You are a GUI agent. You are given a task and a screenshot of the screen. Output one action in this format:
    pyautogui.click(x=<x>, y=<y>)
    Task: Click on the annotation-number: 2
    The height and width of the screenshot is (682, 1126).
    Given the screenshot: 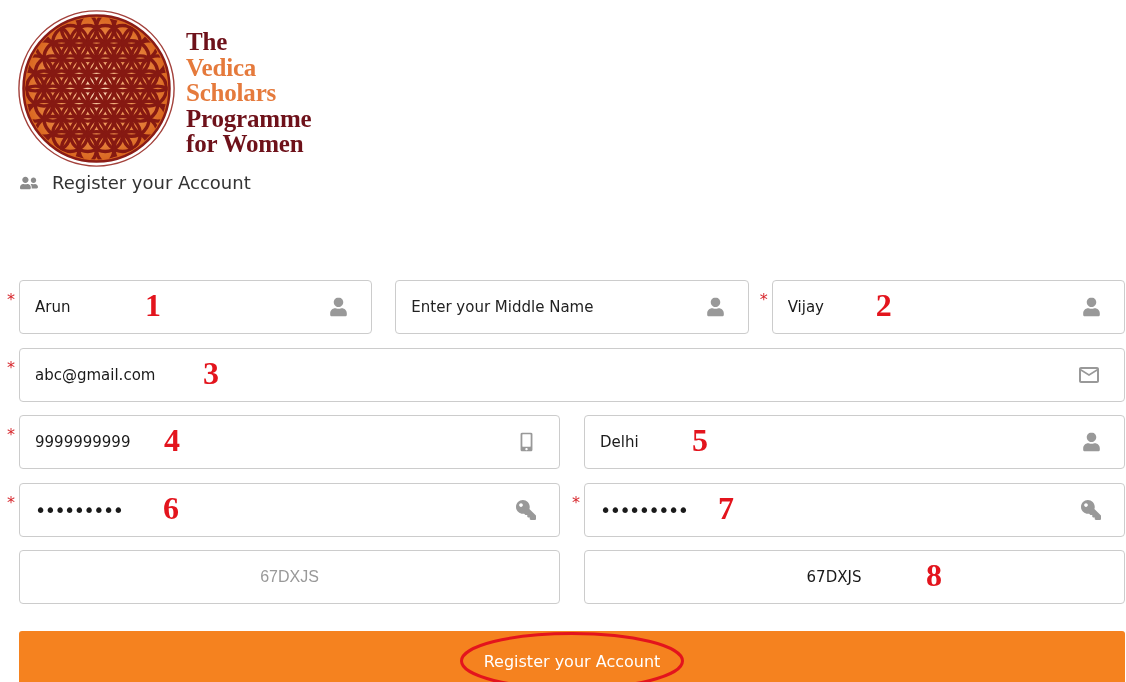 What is the action you would take?
    pyautogui.click(x=883, y=305)
    